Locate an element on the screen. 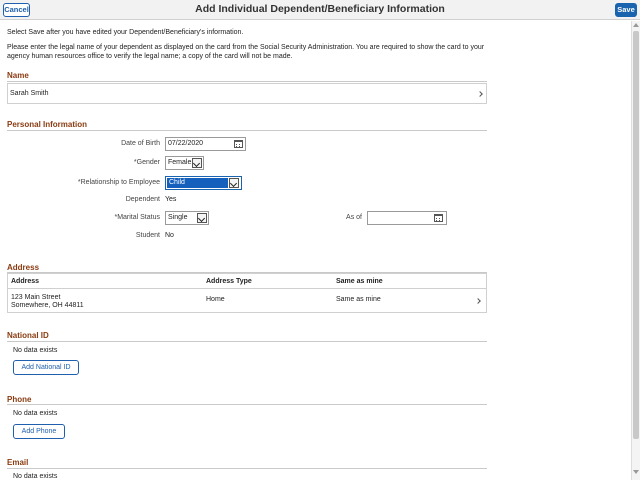 The height and width of the screenshot is (480, 640). address-line-2: Somewhere, OH 44811 is located at coordinates (47, 305).